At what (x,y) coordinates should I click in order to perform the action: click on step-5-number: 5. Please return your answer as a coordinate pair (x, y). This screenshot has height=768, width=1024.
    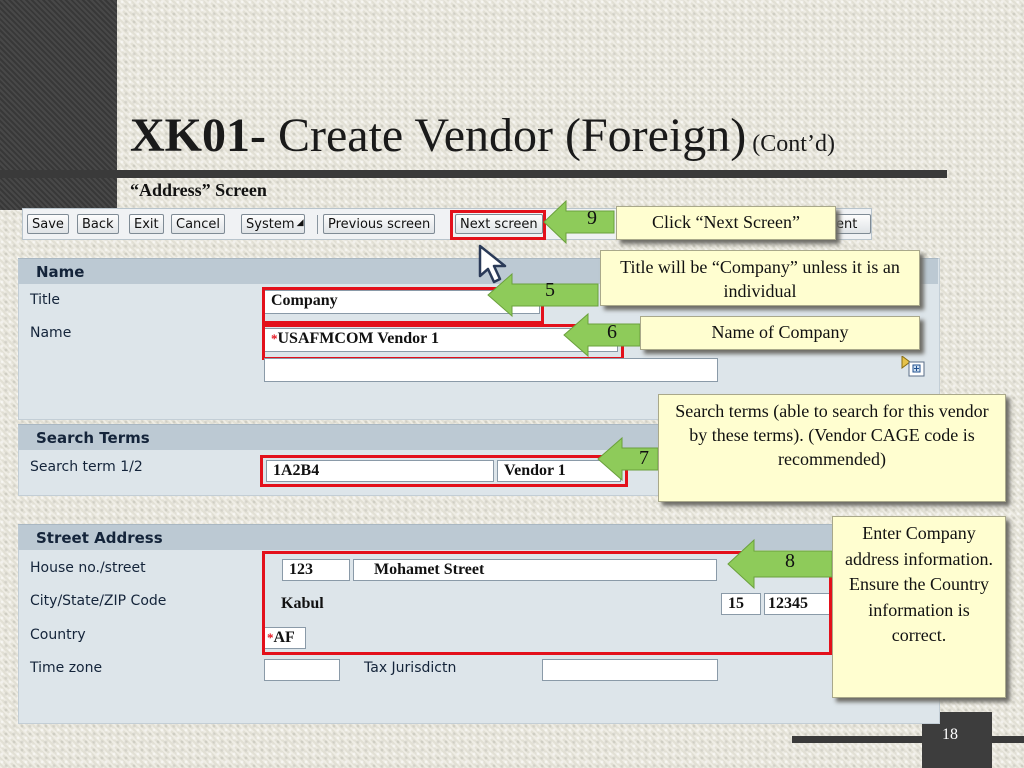
    Looking at the image, I should click on (550, 290).